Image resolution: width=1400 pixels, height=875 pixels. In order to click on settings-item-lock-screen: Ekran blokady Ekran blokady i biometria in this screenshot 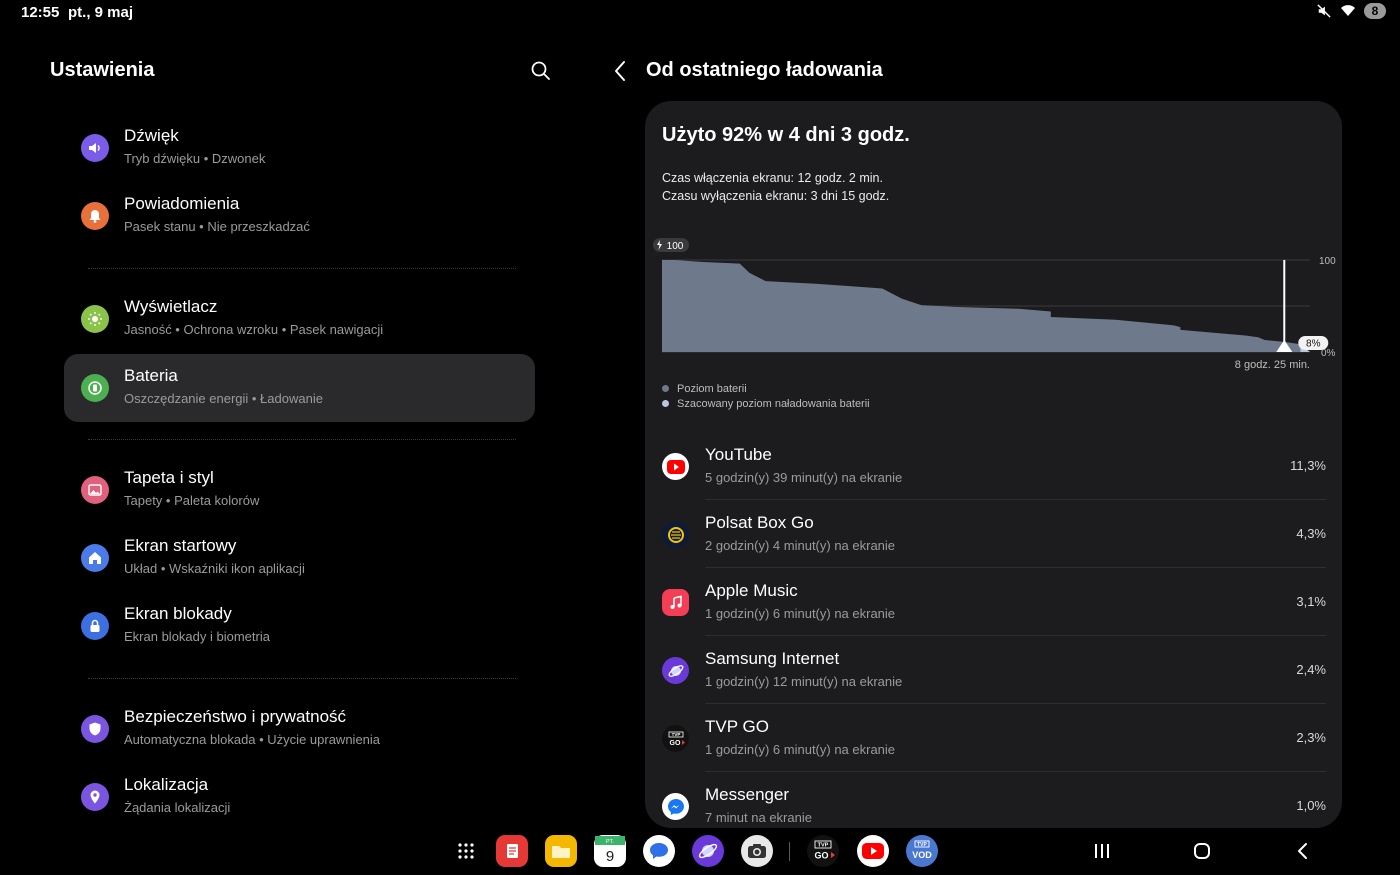, I will do `click(299, 626)`.